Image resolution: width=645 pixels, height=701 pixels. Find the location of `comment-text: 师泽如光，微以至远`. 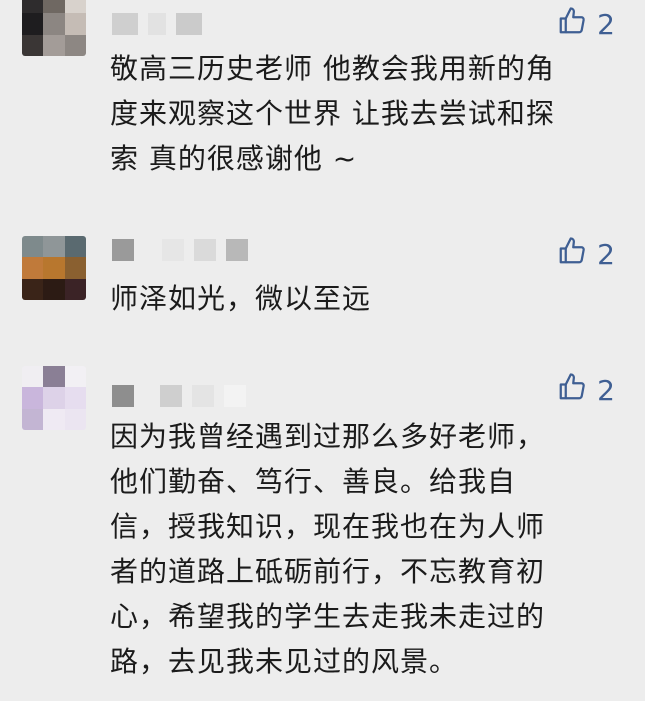

comment-text: 师泽如光，微以至远 is located at coordinates (241, 298).